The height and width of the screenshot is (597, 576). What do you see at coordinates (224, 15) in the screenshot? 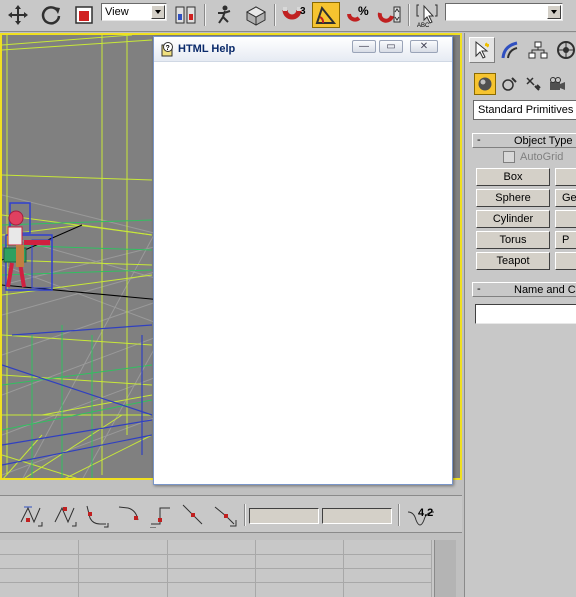
I see `select-manipulate-icon` at bounding box center [224, 15].